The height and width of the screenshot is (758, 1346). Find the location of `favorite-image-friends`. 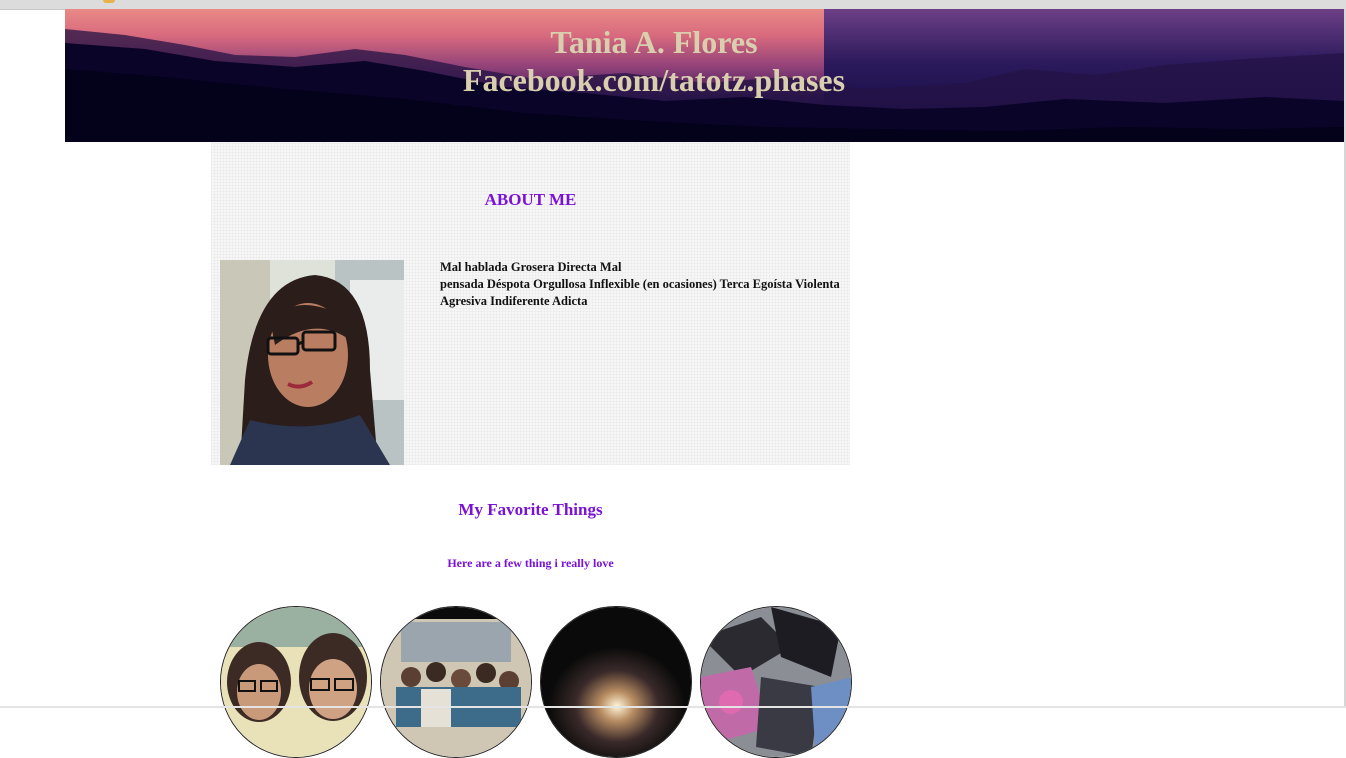

favorite-image-friends is located at coordinates (296, 682).